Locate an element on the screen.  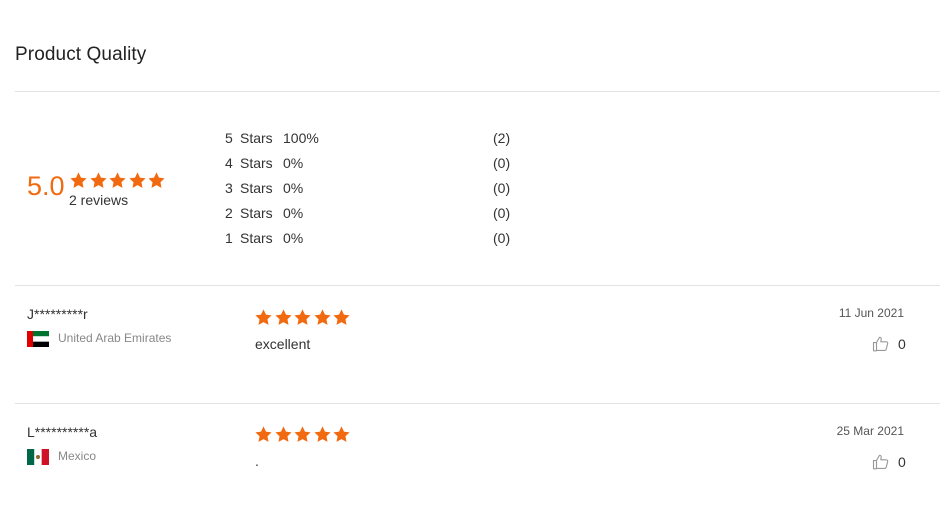
distribution-count: (2) is located at coordinates (502, 138).